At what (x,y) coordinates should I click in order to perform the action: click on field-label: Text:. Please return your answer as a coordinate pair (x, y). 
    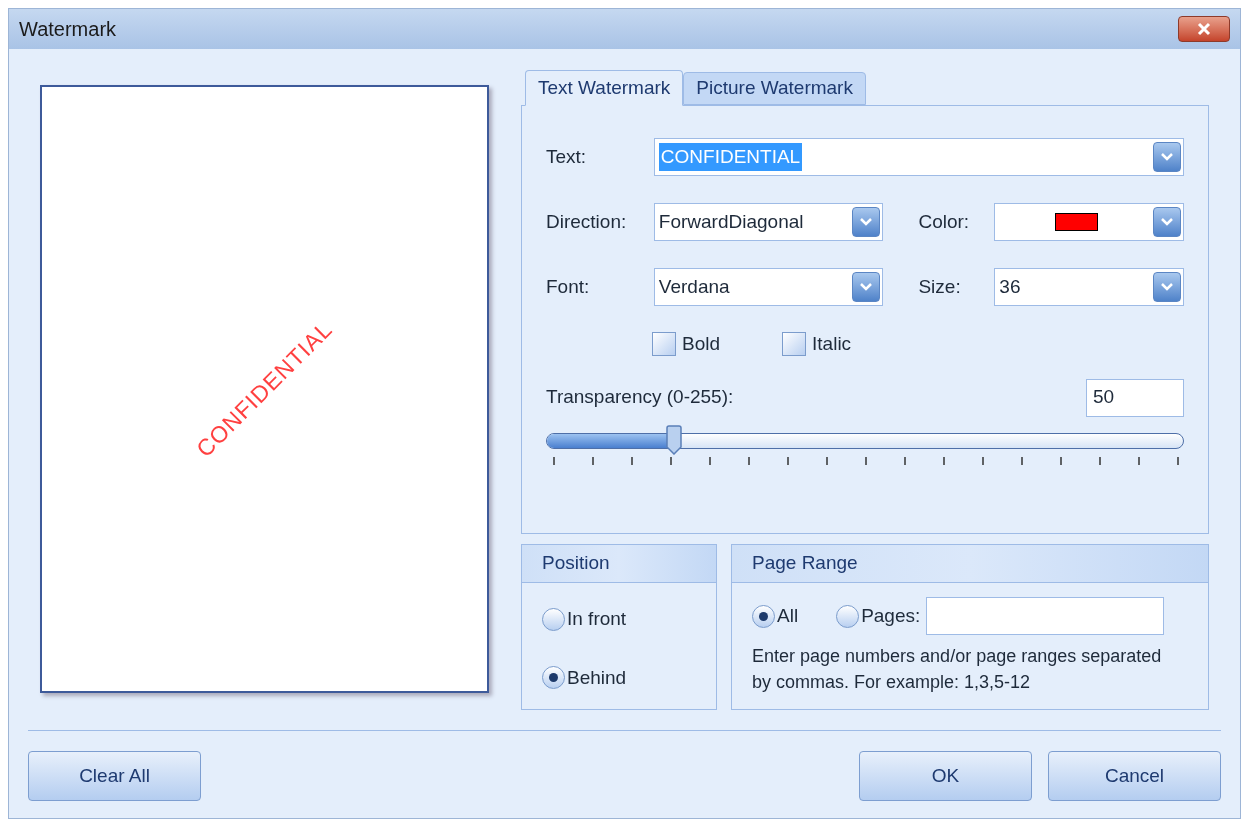
    Looking at the image, I should click on (567, 156).